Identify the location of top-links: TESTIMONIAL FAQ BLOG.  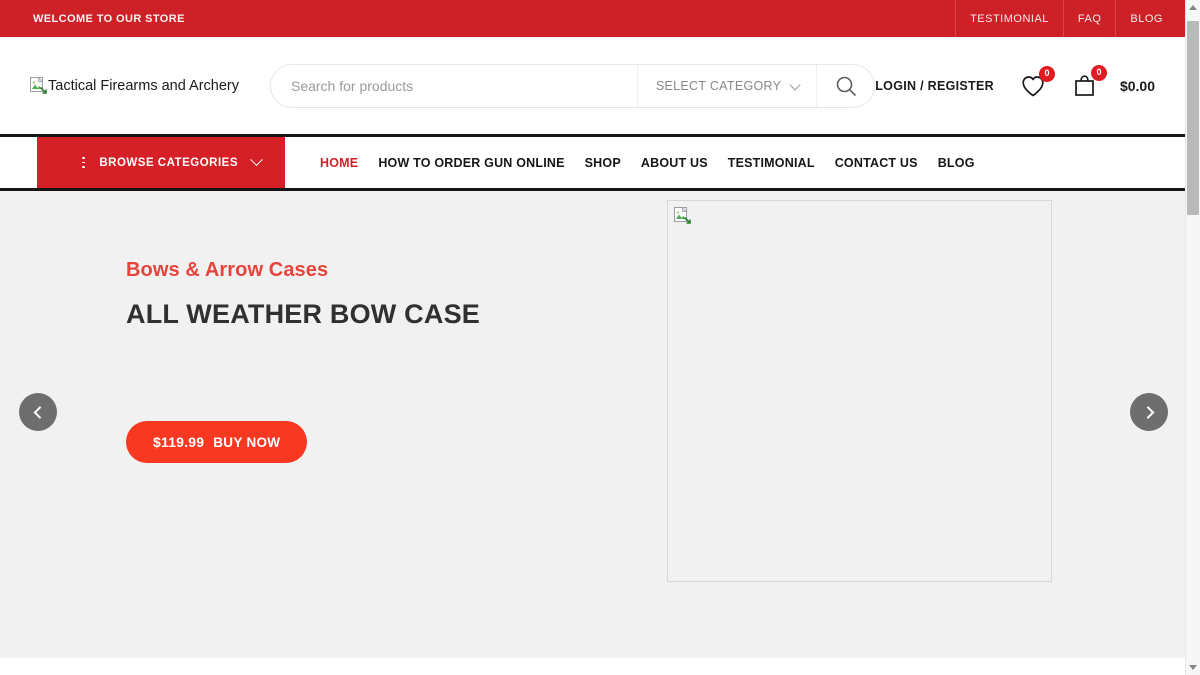
(1070, 18).